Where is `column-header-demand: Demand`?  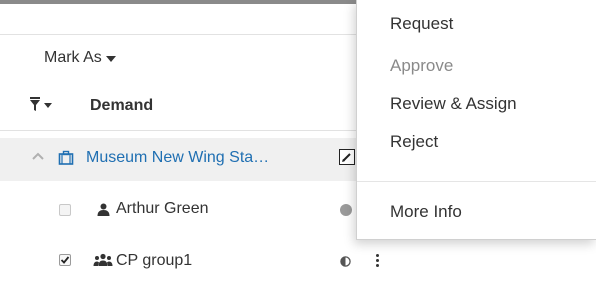 column-header-demand: Demand is located at coordinates (121, 106).